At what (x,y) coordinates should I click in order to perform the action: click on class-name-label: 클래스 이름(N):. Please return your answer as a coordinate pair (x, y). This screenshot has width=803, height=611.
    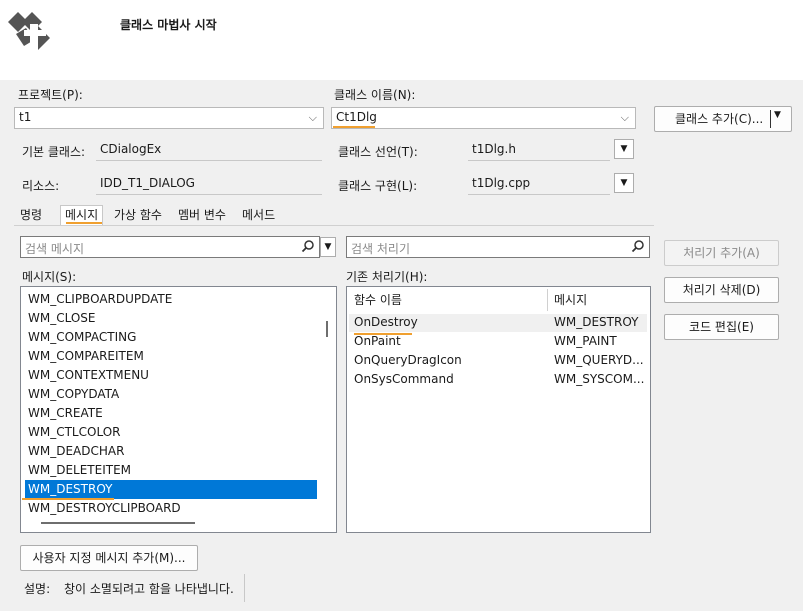
    Looking at the image, I should click on (375, 95).